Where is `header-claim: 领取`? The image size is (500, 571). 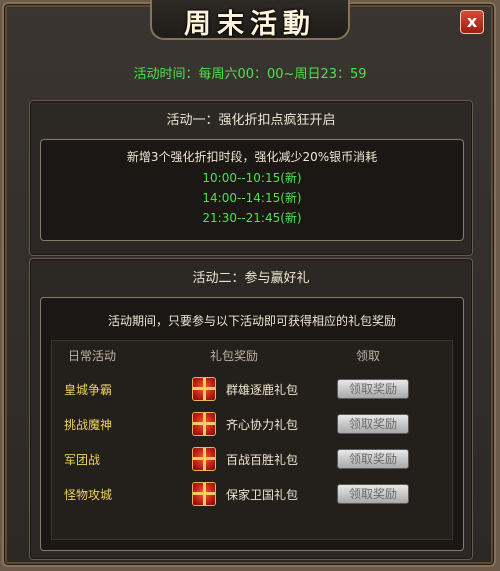 header-claim: 领取 is located at coordinates (368, 356).